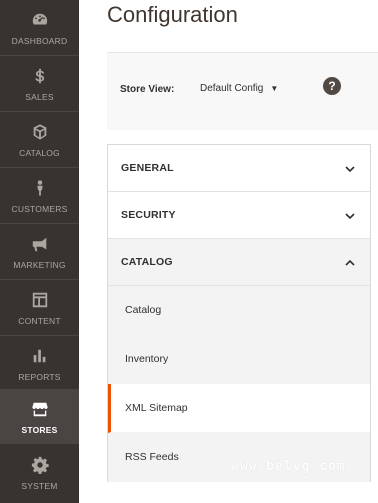  I want to click on dashboard-icon, so click(40, 20).